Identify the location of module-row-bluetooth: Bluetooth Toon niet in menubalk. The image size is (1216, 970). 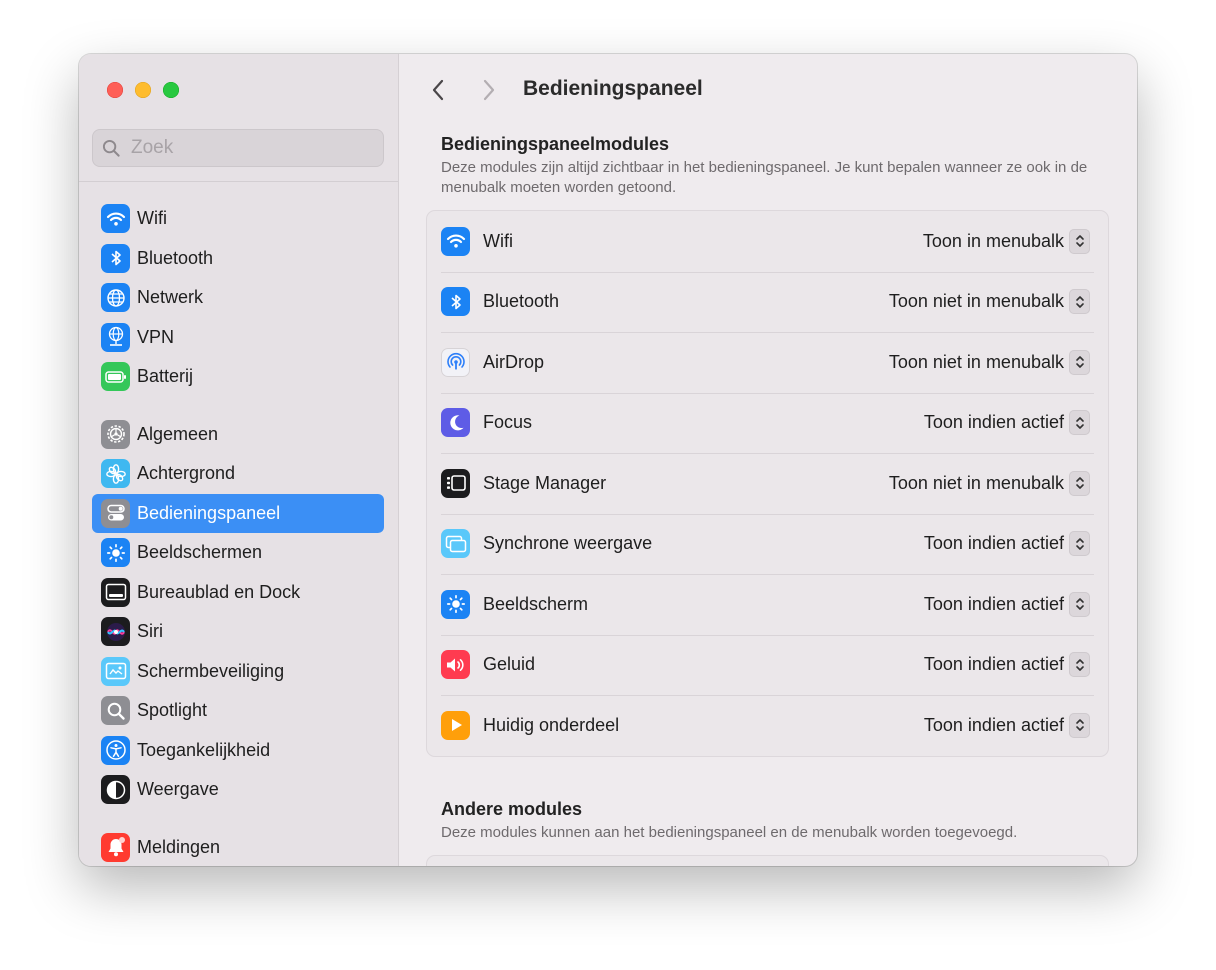
(767, 302).